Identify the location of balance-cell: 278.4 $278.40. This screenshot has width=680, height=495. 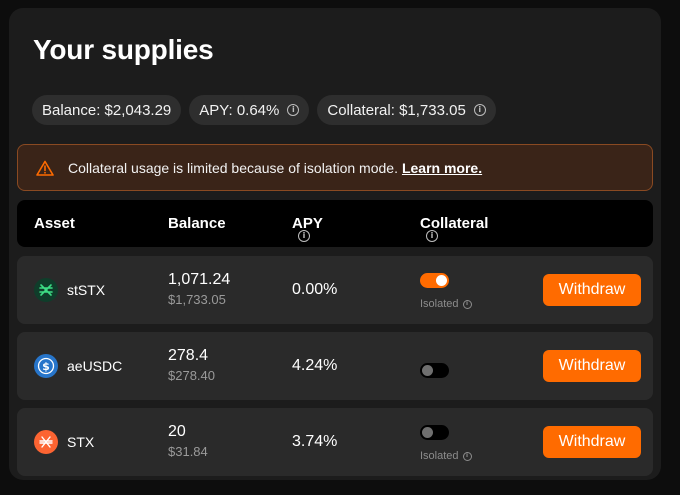
(191, 365).